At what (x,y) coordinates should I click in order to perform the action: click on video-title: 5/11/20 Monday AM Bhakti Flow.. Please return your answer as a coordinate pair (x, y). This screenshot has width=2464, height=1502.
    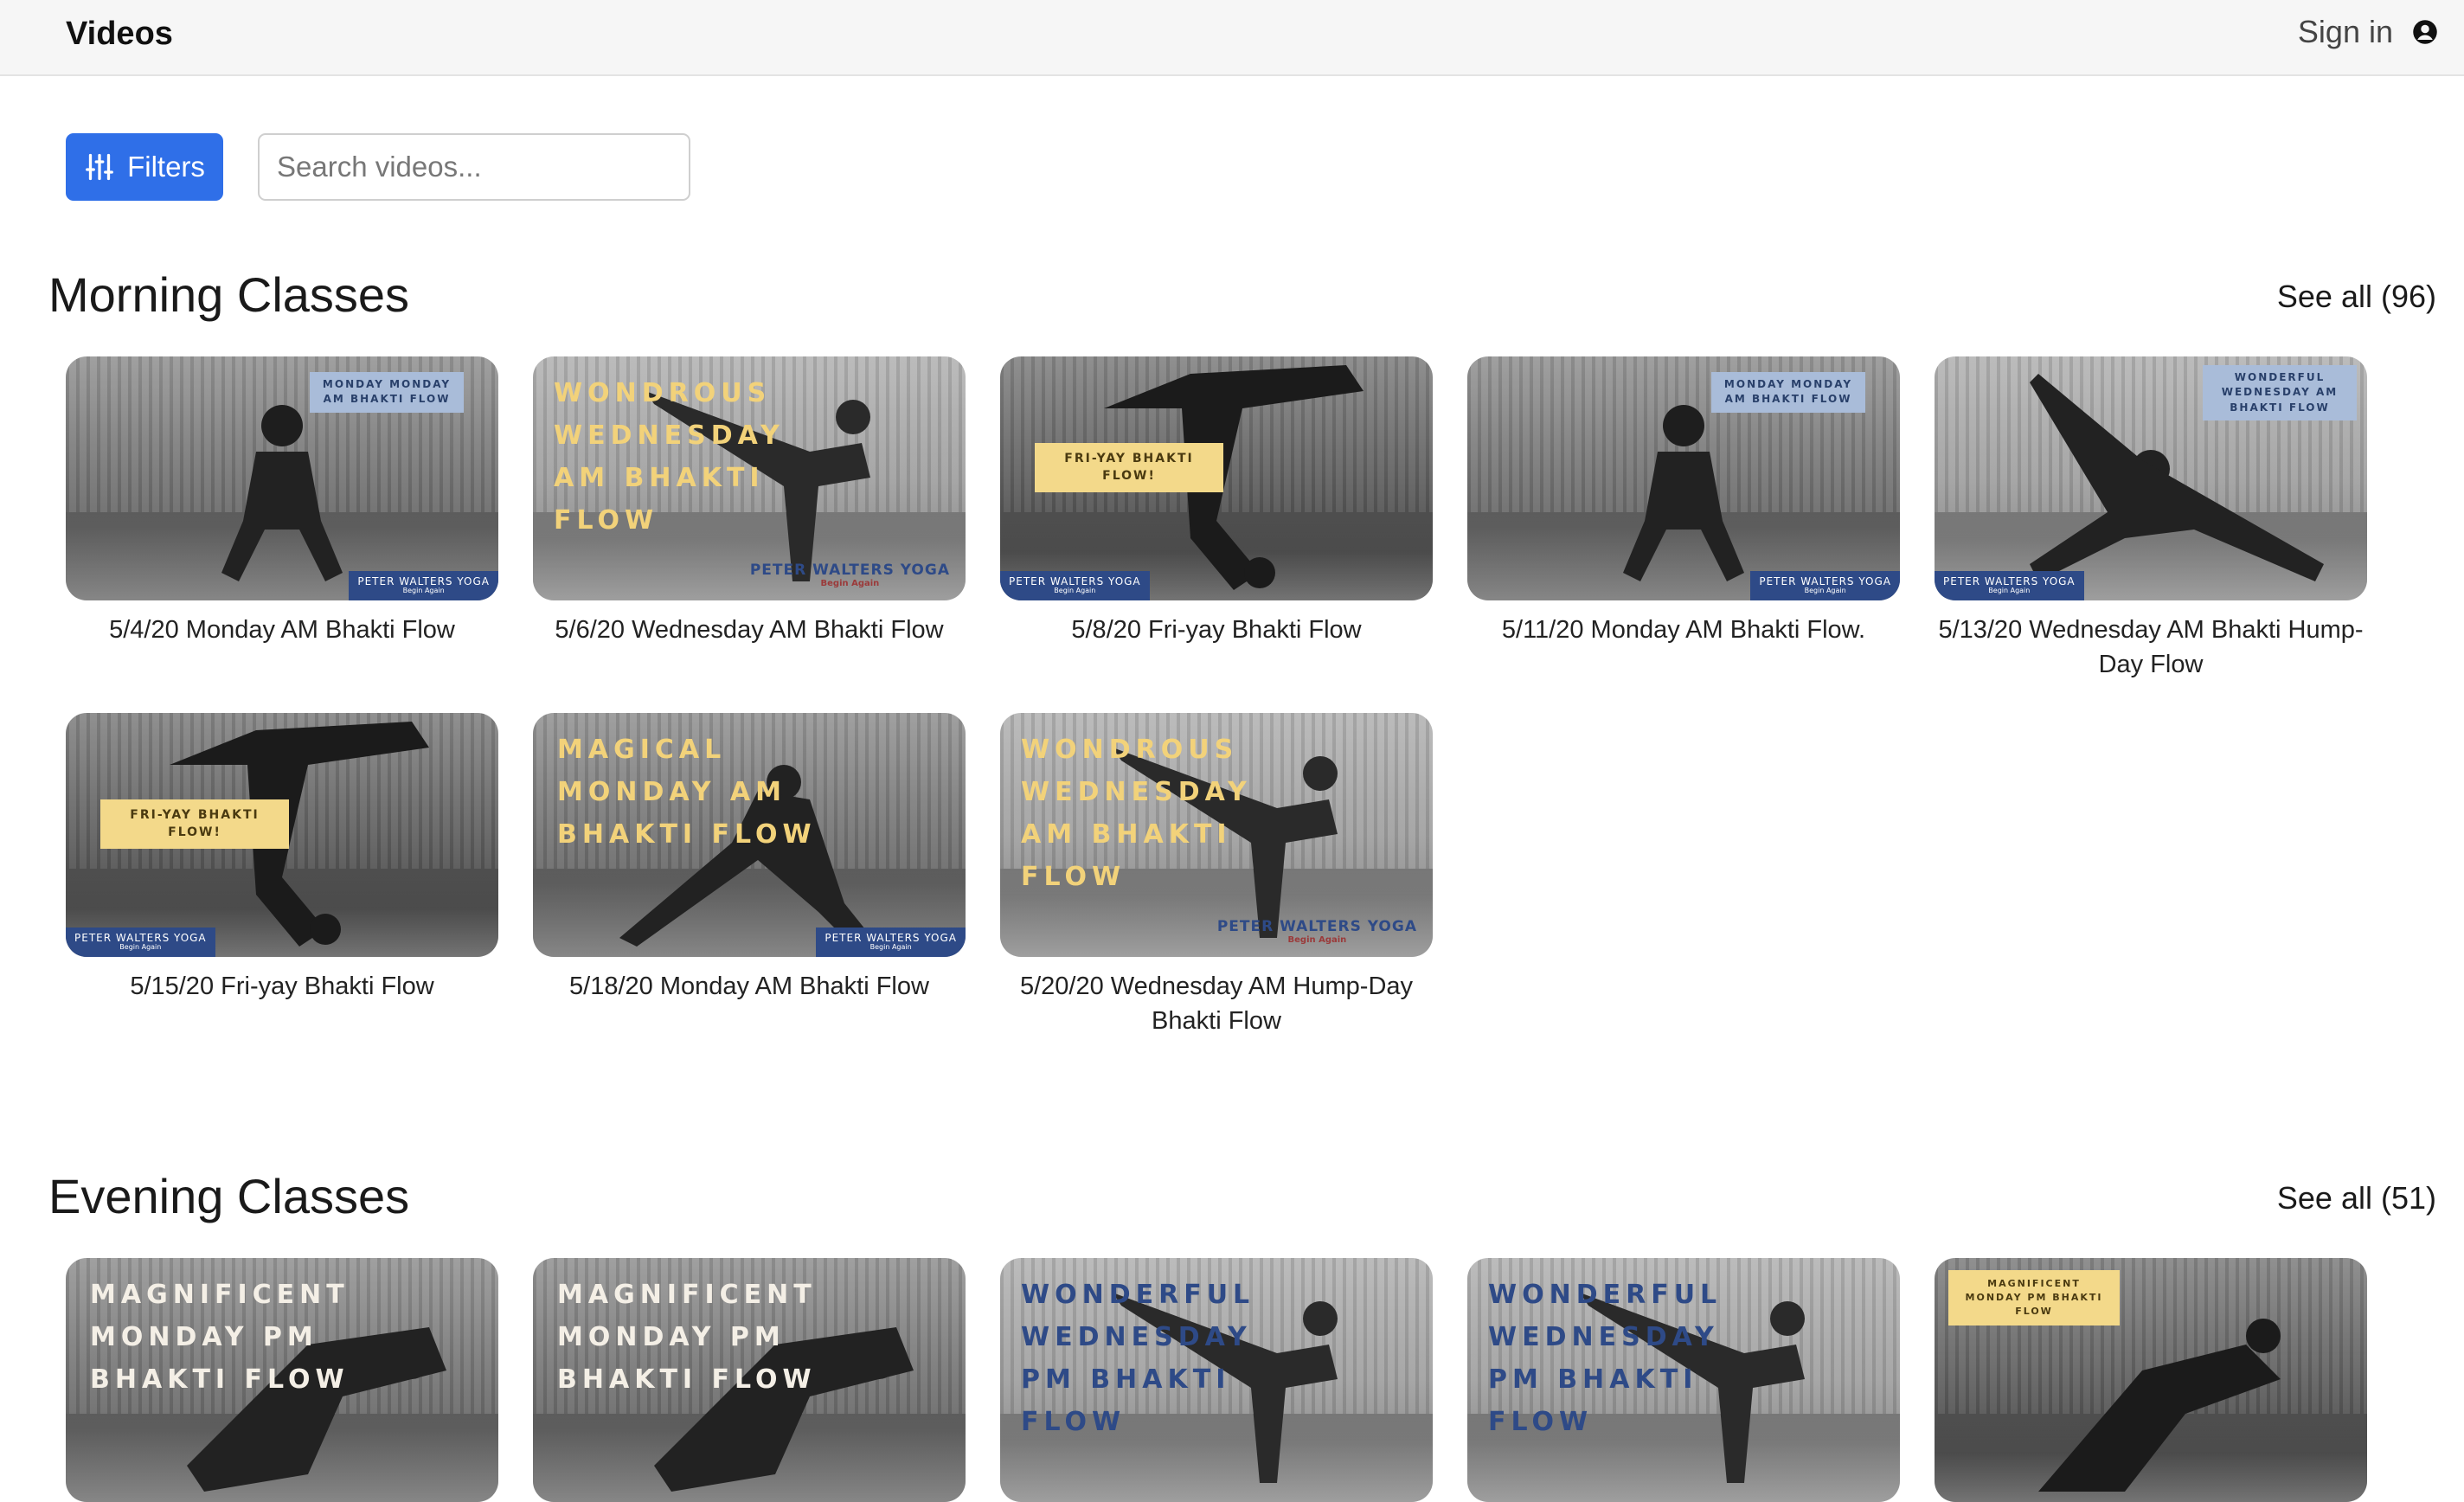
    Looking at the image, I should click on (1684, 630).